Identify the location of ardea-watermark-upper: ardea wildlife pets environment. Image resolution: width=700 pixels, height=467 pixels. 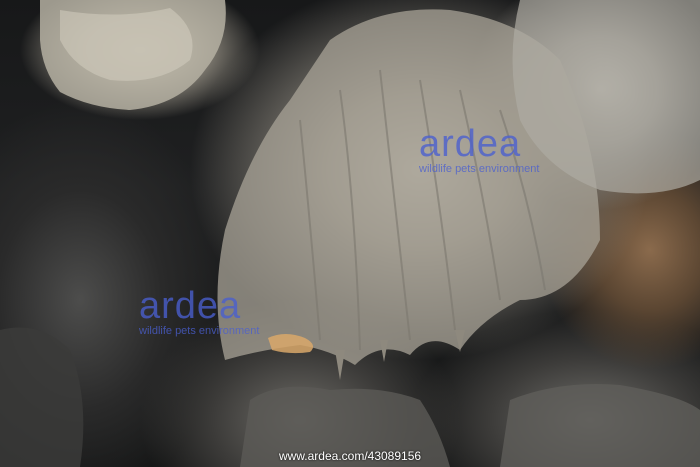
(479, 150).